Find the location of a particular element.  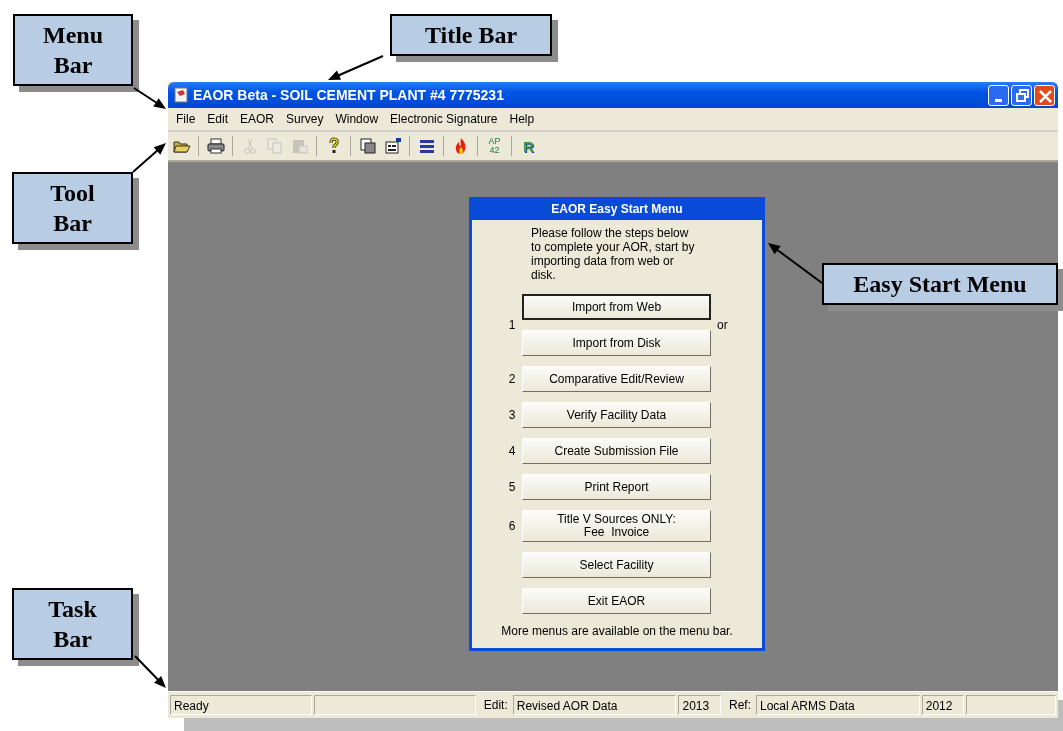

step-button: Exit EAOR is located at coordinates (616, 601).